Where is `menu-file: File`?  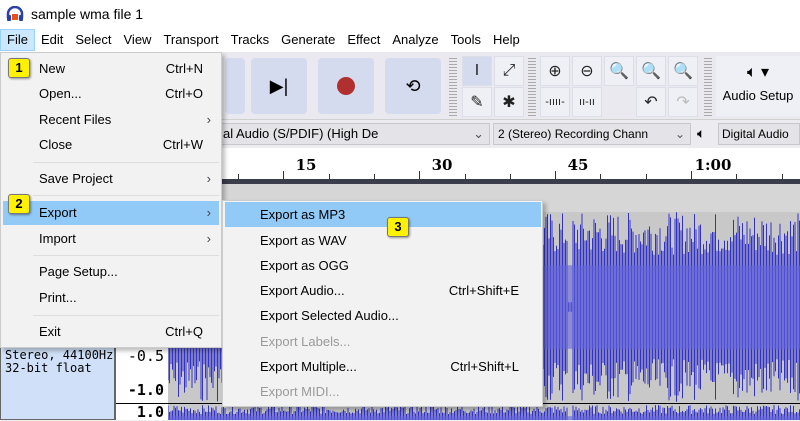
menu-file: File is located at coordinates (17, 40).